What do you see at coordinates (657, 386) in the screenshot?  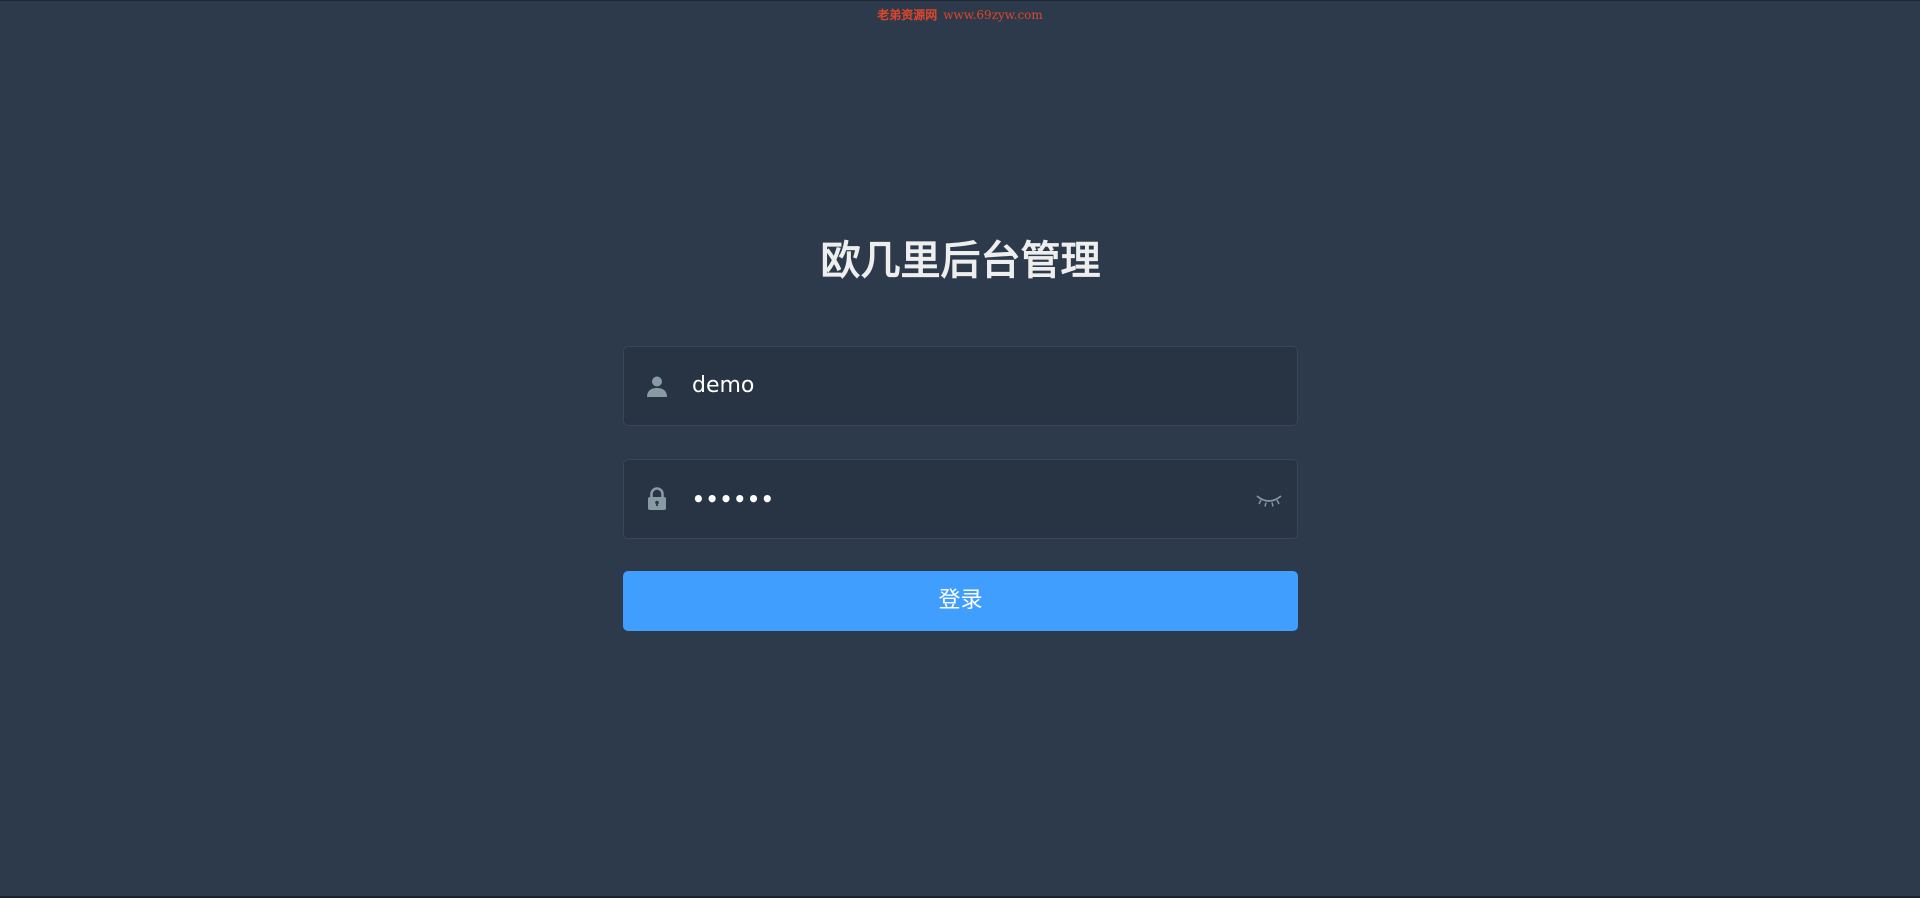 I see `user-icon` at bounding box center [657, 386].